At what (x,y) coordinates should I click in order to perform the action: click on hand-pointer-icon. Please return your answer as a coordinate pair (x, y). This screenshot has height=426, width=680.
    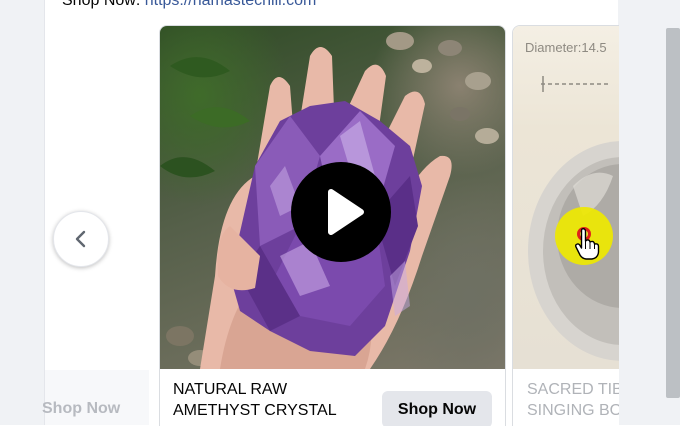
    Looking at the image, I should click on (587, 244).